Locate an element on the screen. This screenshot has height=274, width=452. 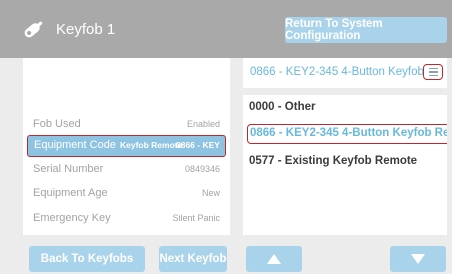
dropdown-option: 0577 - Existing Keyfob Remote is located at coordinates (333, 161).